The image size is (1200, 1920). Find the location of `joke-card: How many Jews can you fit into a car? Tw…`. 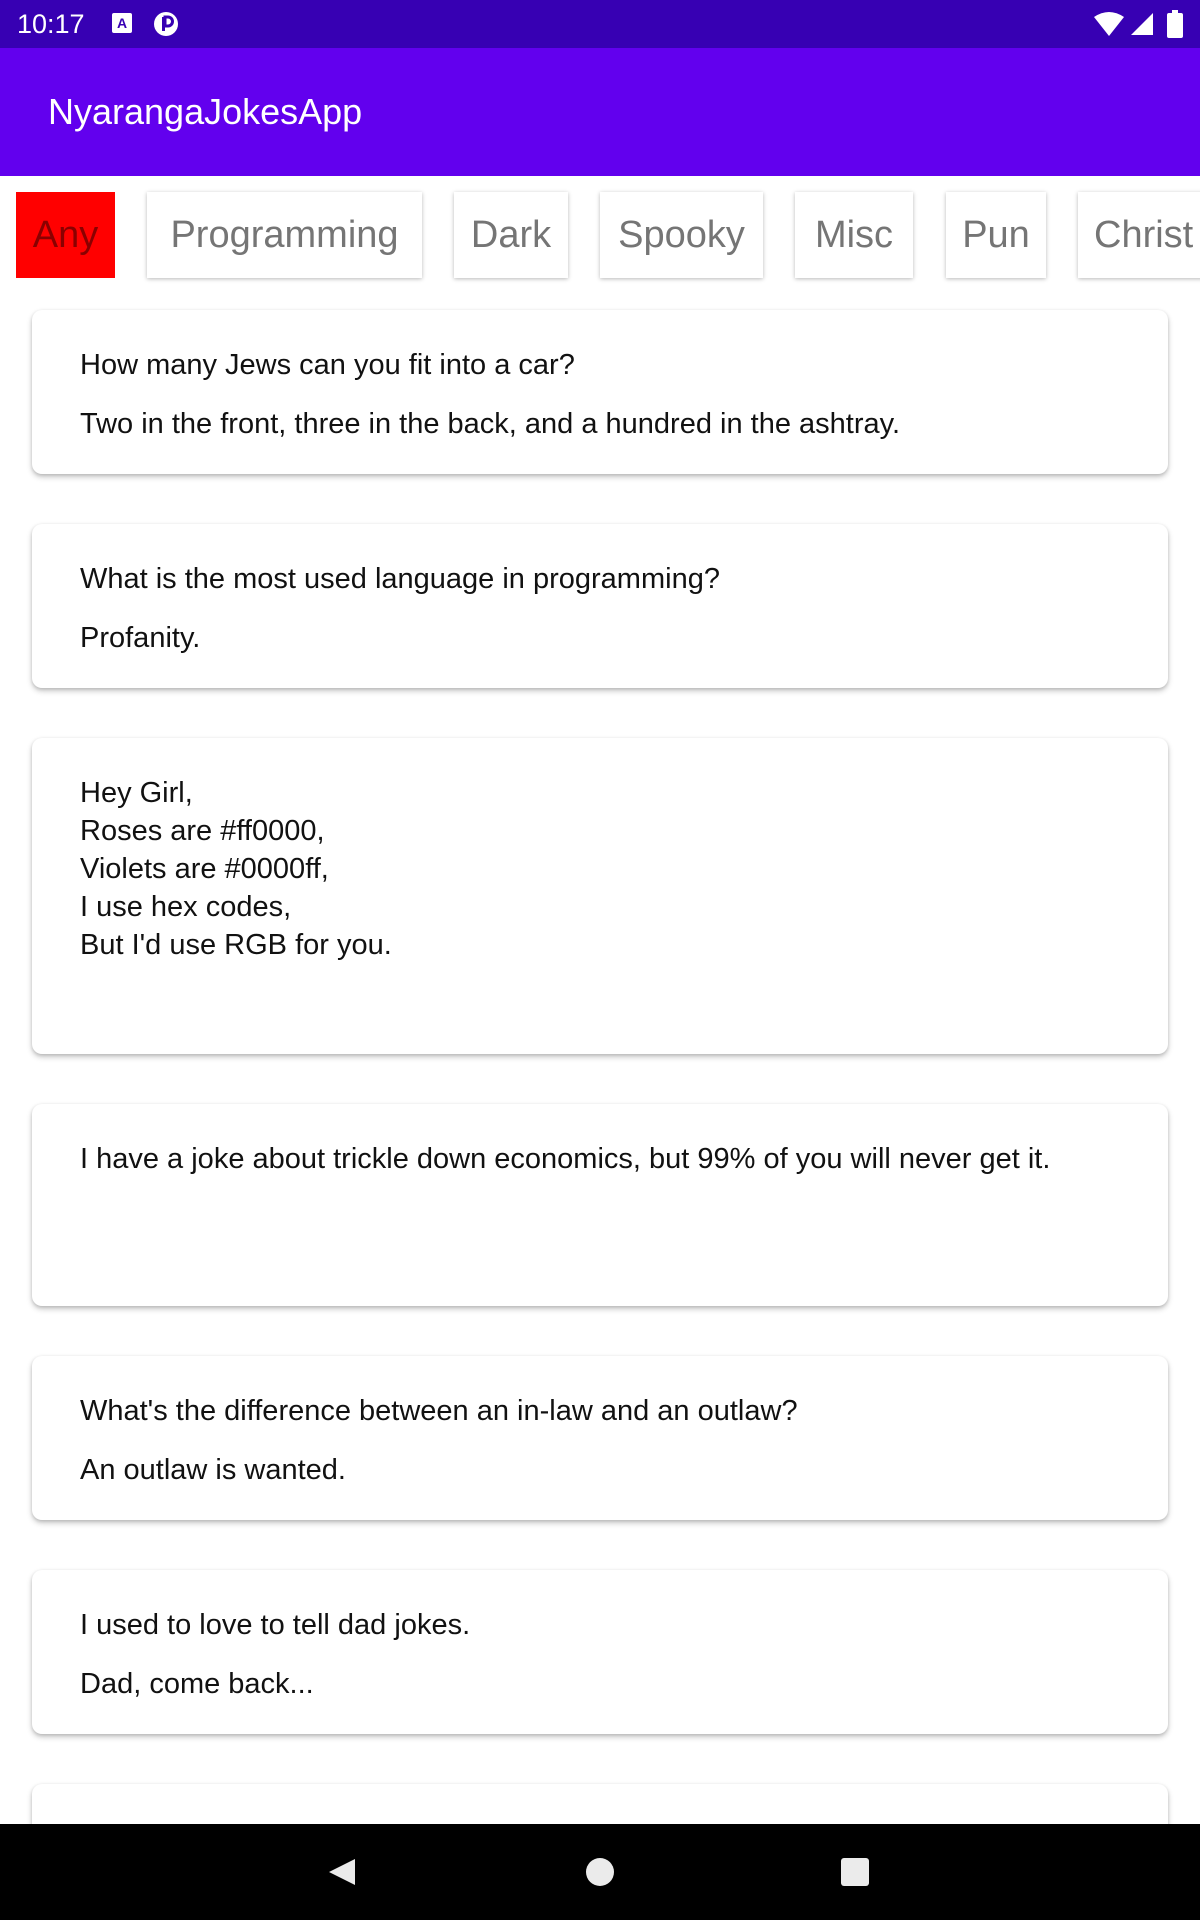

joke-card: How many Jews can you fit into a car? Tw… is located at coordinates (600, 392).